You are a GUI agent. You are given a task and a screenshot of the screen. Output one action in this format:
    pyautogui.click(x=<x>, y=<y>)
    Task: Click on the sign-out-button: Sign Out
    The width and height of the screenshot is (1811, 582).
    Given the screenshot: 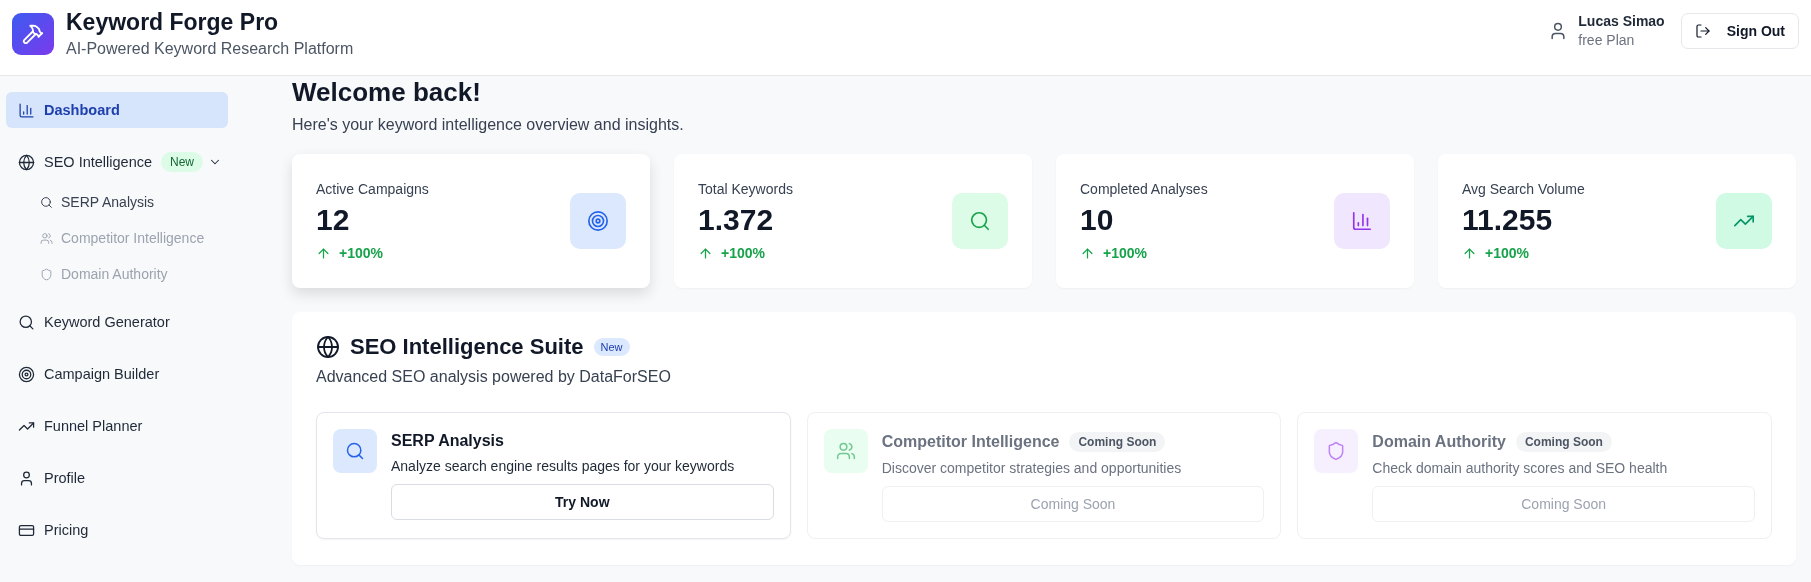 What is the action you would take?
    pyautogui.click(x=1739, y=30)
    